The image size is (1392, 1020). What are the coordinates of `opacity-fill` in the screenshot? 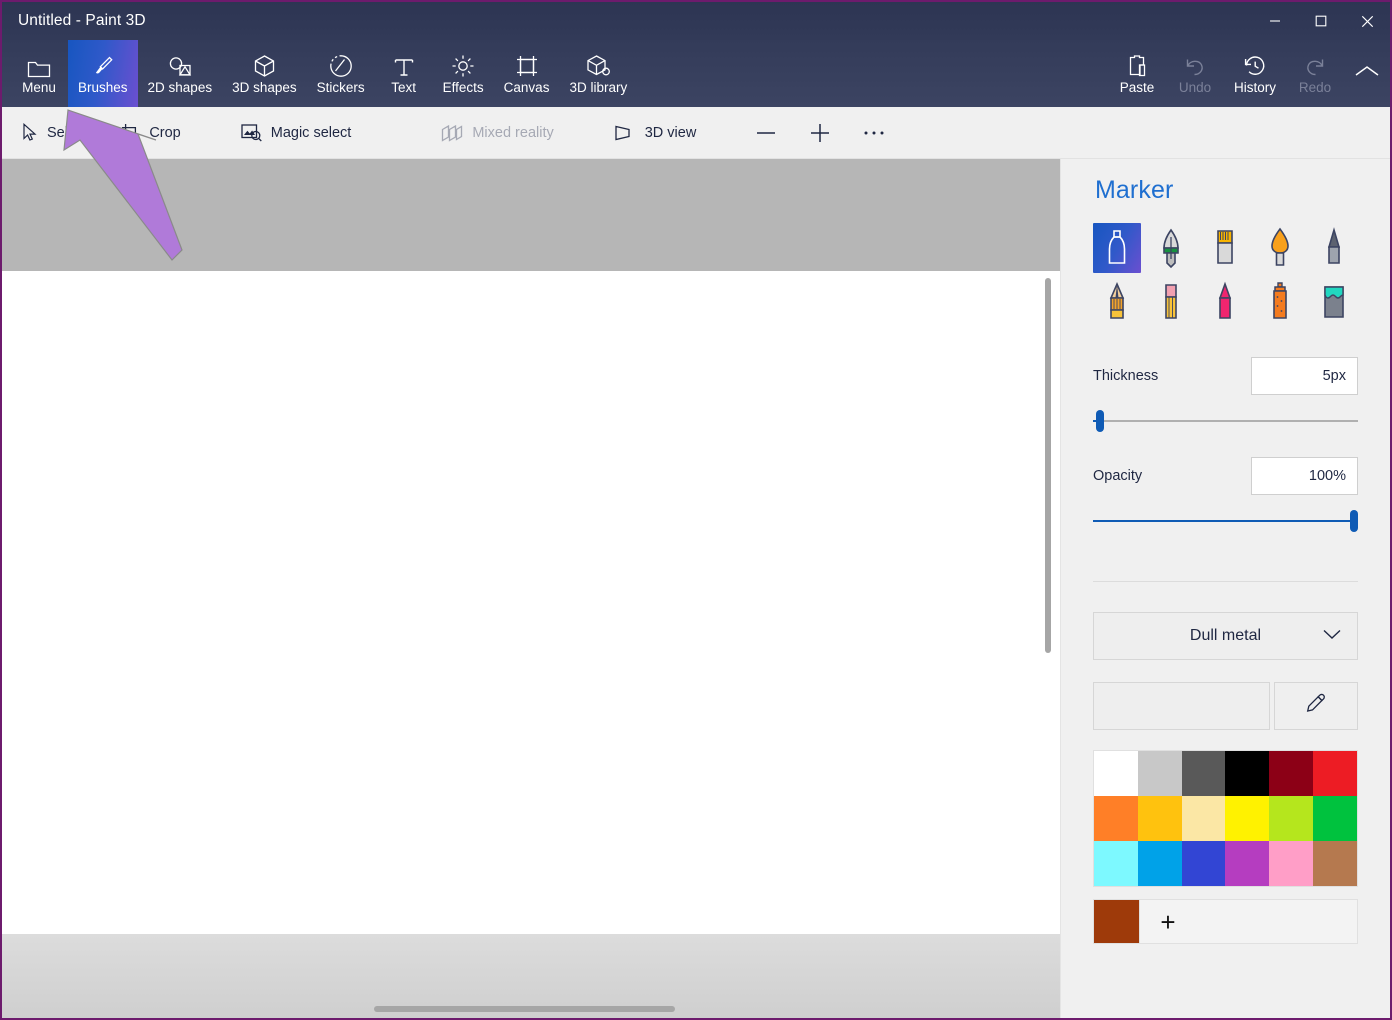 It's located at (1225, 521).